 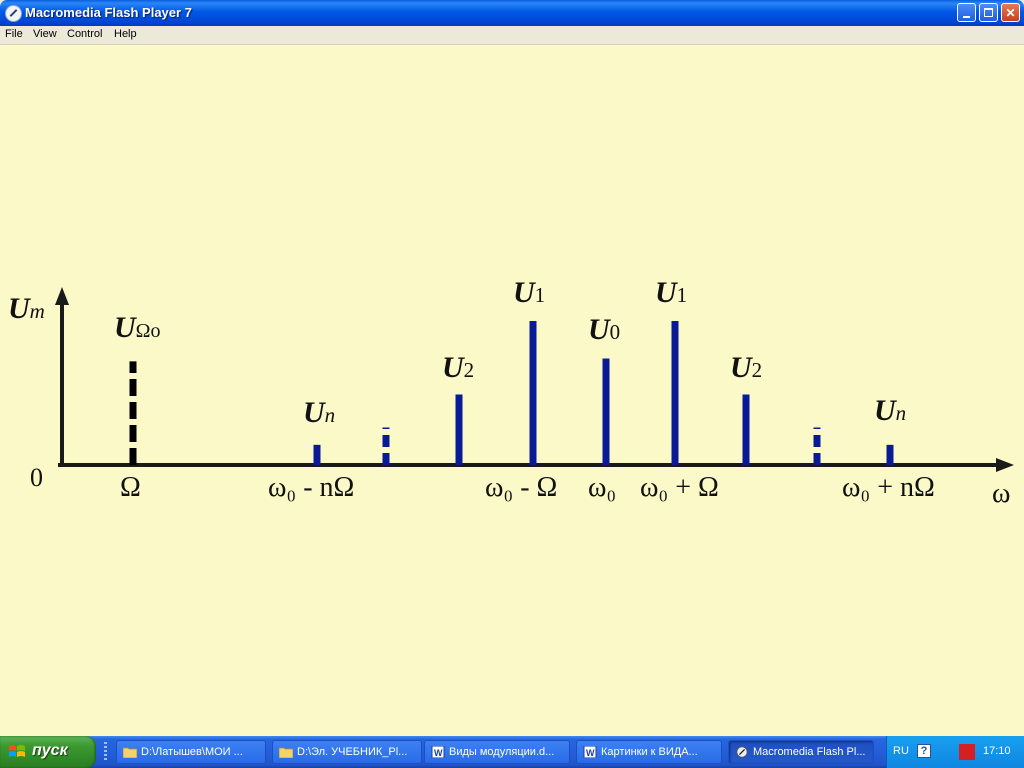 What do you see at coordinates (108, 12) in the screenshot?
I see `window-title: Macromedia Flash Player 7` at bounding box center [108, 12].